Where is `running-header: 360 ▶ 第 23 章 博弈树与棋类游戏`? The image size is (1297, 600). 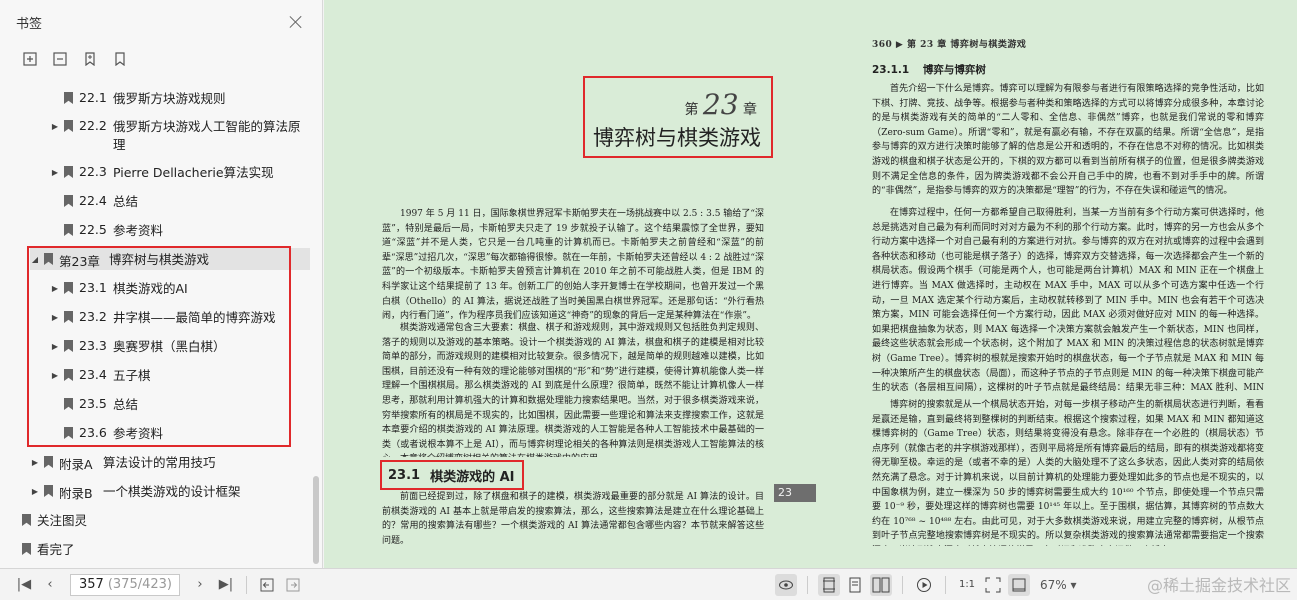
running-header: 360 ▶ 第 23 章 博弈树与棋类游戏 is located at coordinates (949, 45).